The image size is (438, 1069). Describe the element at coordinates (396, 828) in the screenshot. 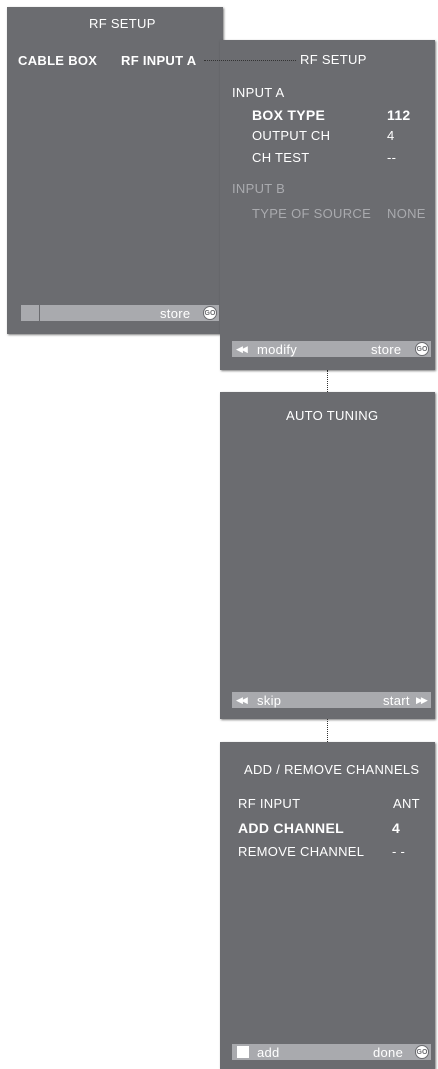

I see `add-channel-value: 4` at that location.